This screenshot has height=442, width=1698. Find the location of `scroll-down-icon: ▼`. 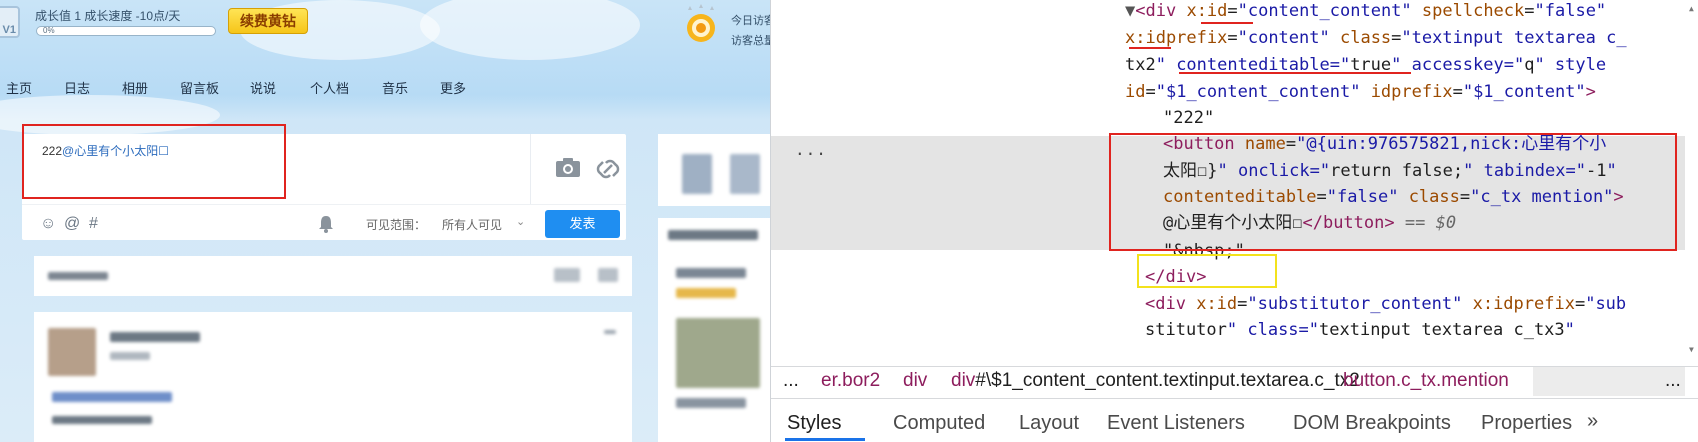

scroll-down-icon: ▼ is located at coordinates (1691, 349).